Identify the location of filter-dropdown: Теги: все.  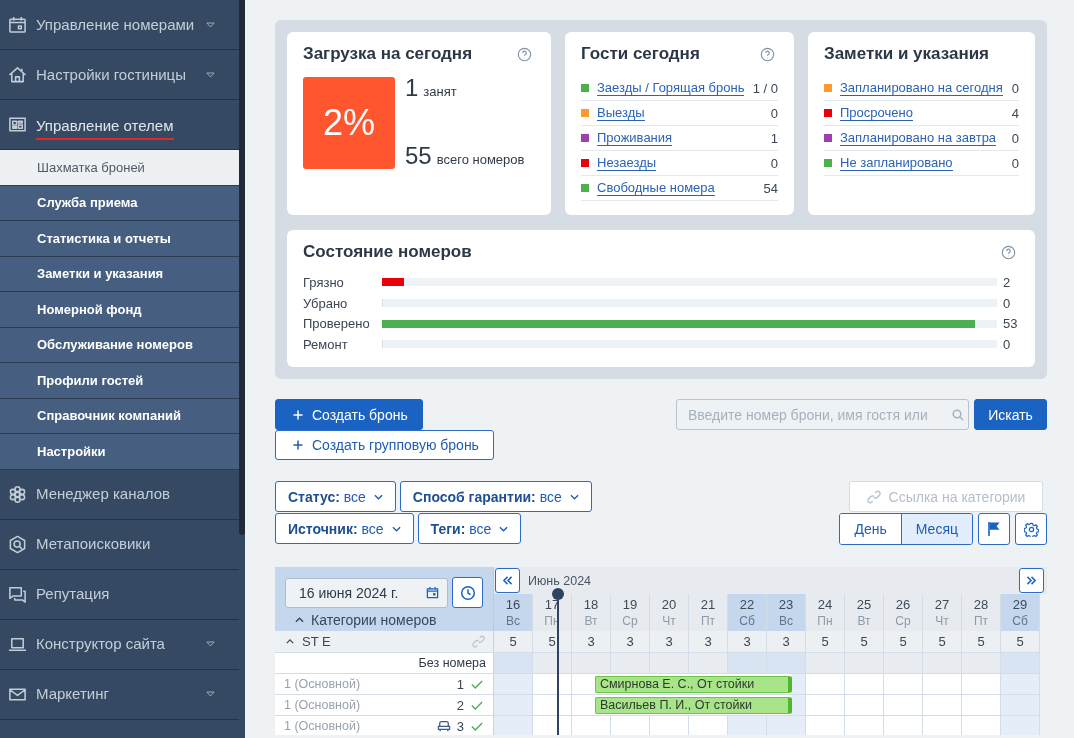
(469, 528).